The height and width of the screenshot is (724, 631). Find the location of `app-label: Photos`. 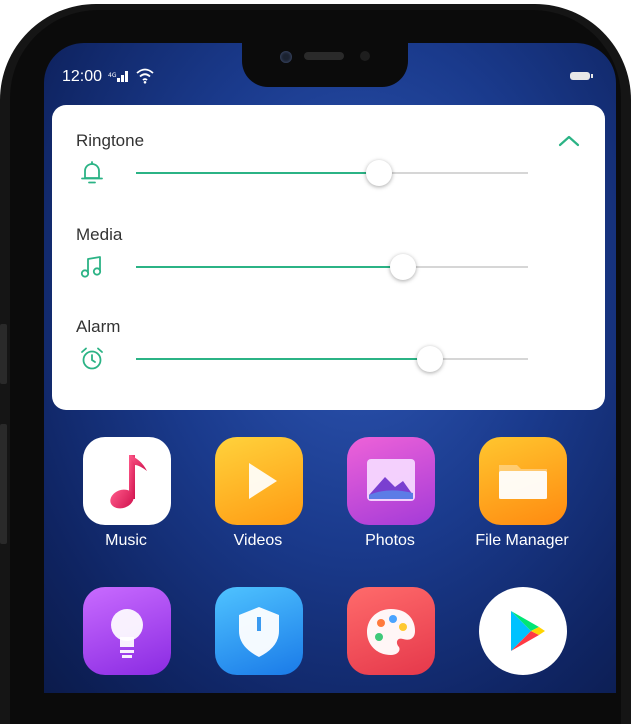

app-label: Photos is located at coordinates (390, 540).